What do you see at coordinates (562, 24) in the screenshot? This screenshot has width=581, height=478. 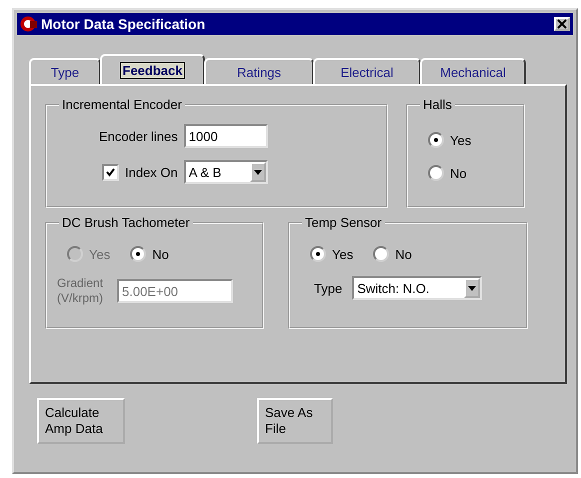 I see `close-button` at bounding box center [562, 24].